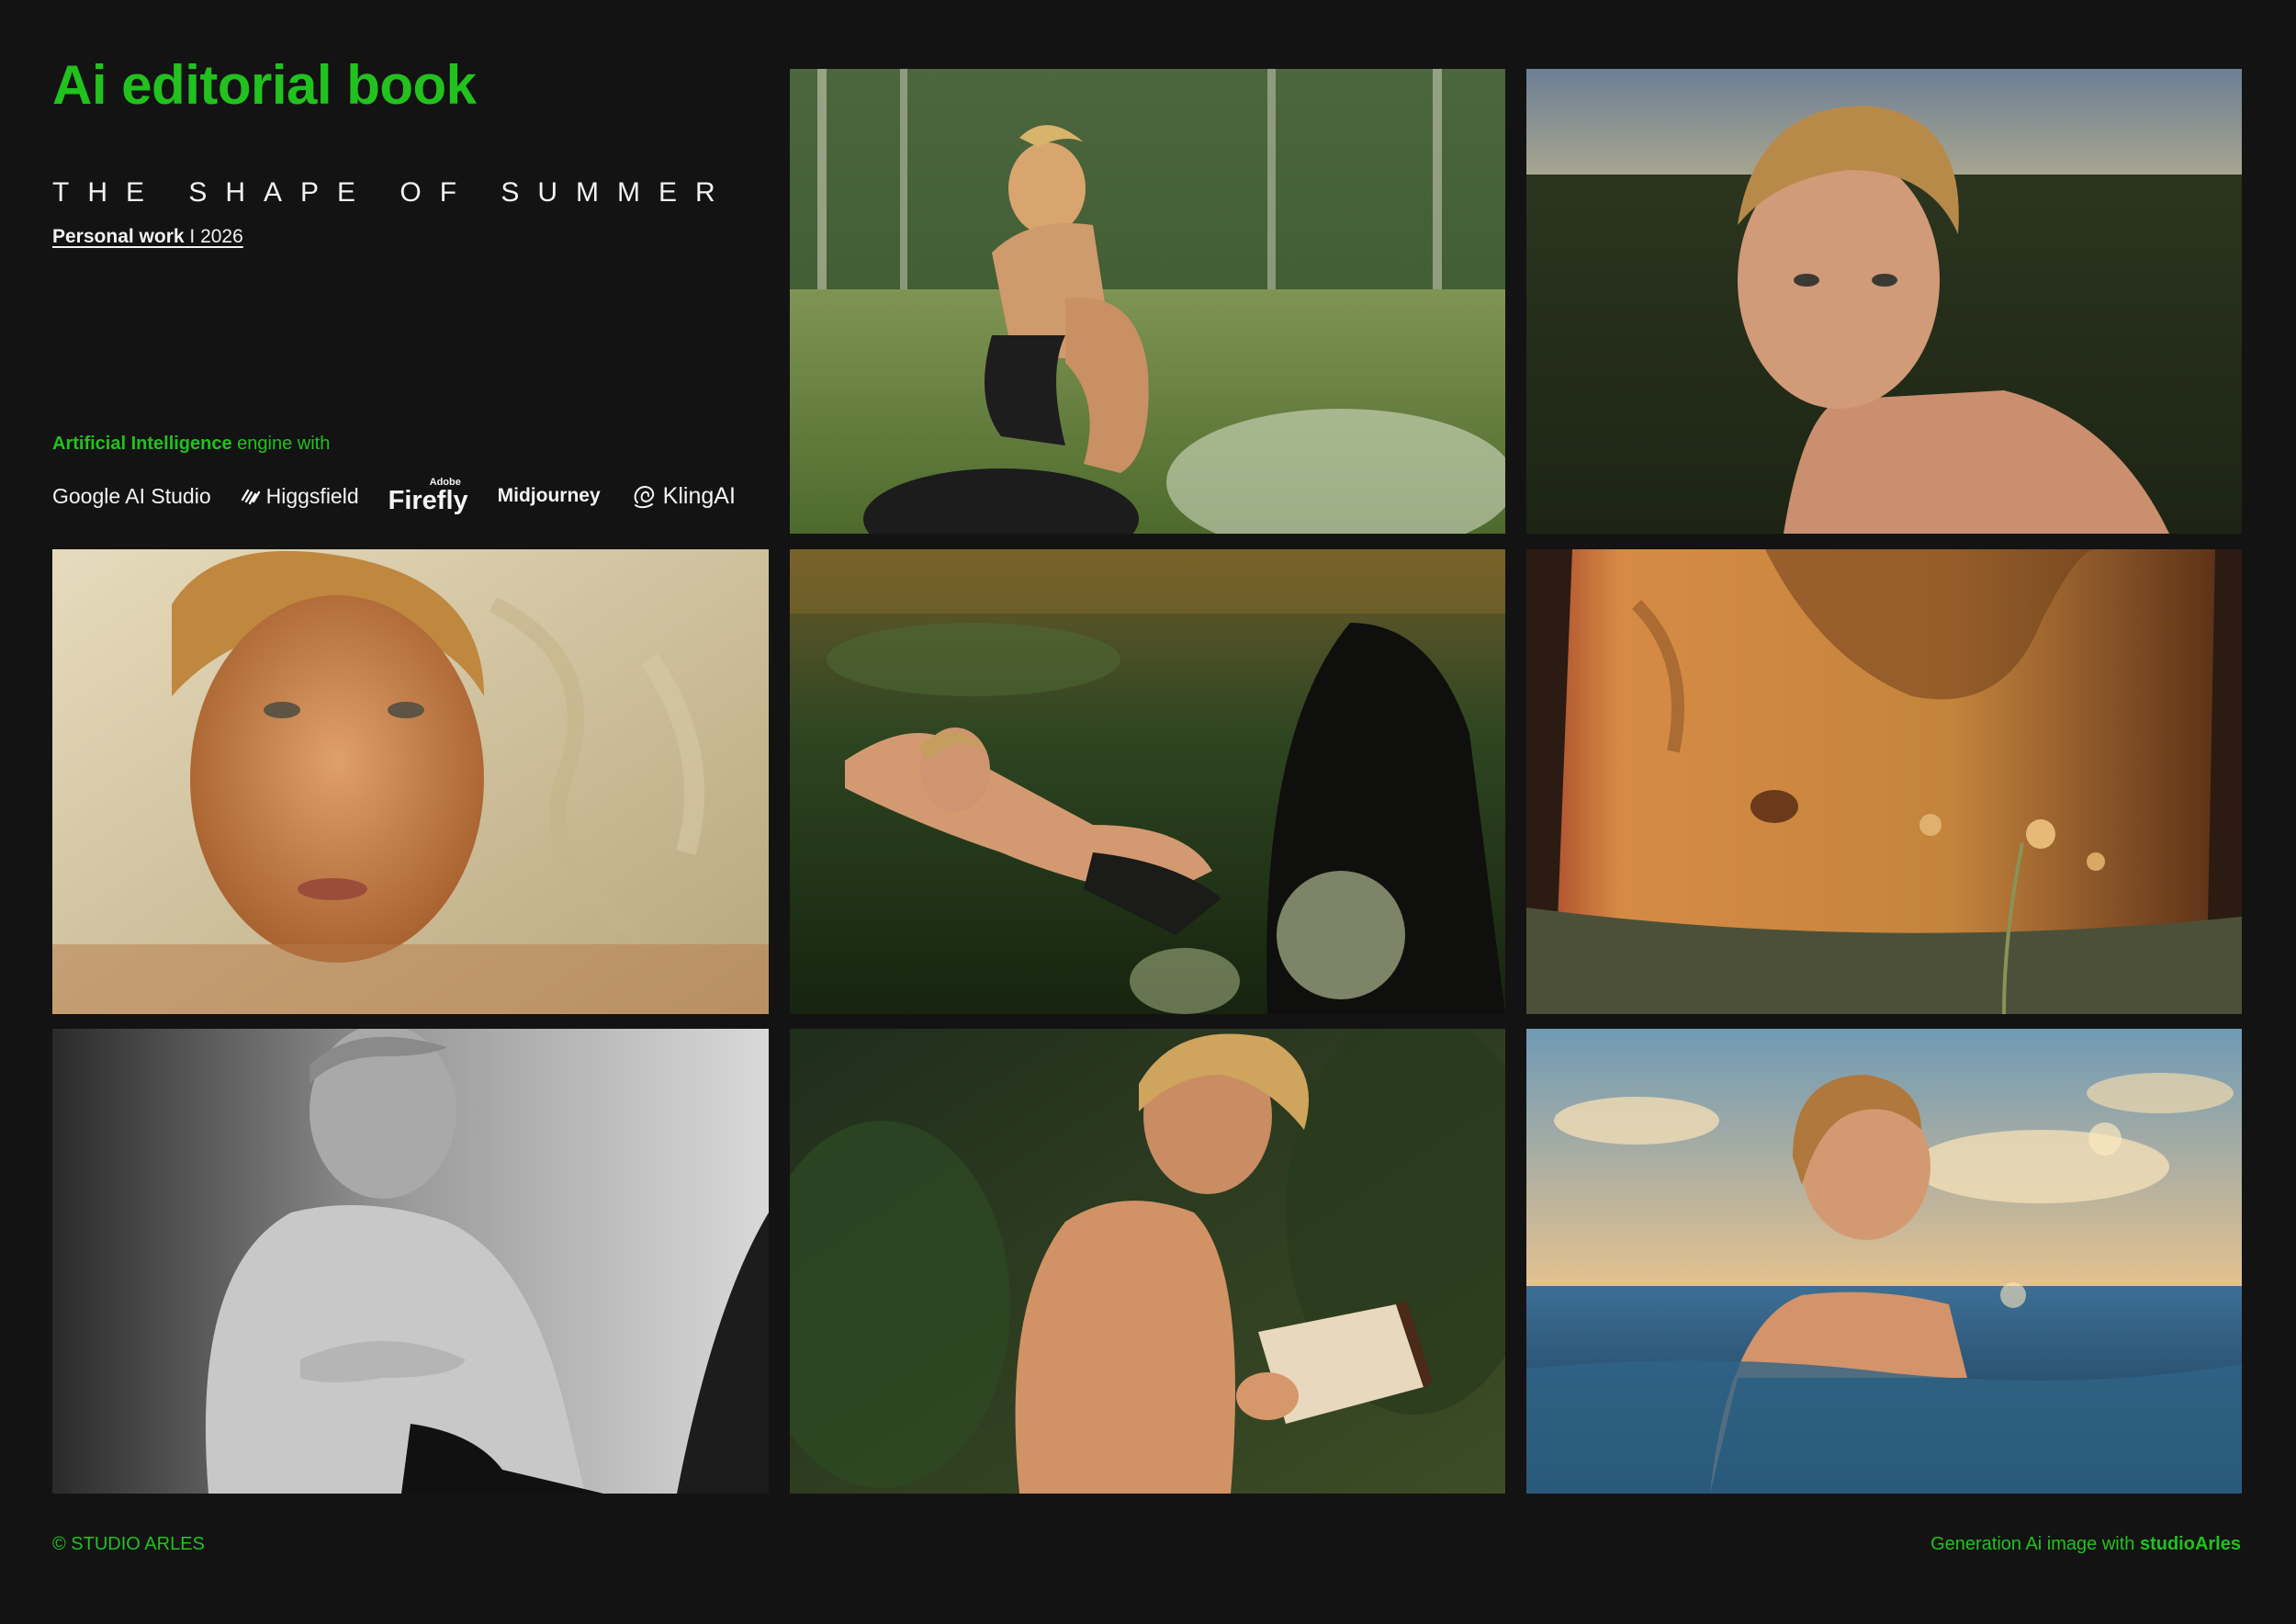  What do you see at coordinates (264, 85) in the screenshot?
I see `book-title: Ai editorial book` at bounding box center [264, 85].